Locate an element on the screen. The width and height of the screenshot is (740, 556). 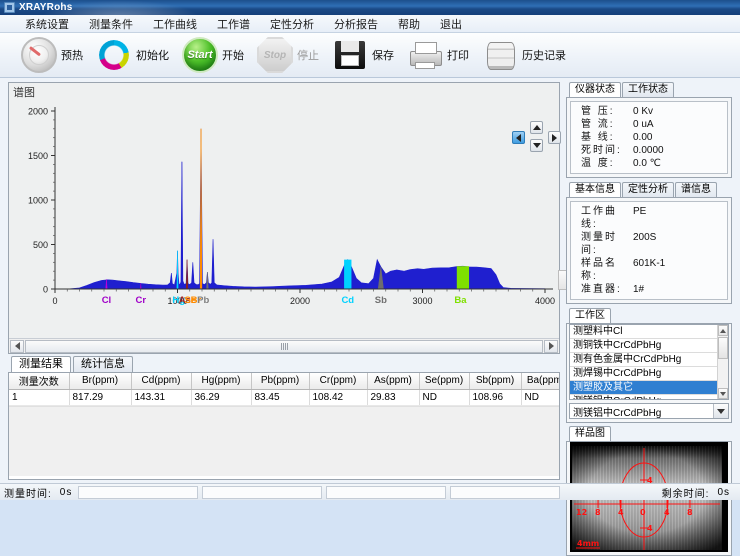
svg-text: 4 is located at coordinates (667, 512).